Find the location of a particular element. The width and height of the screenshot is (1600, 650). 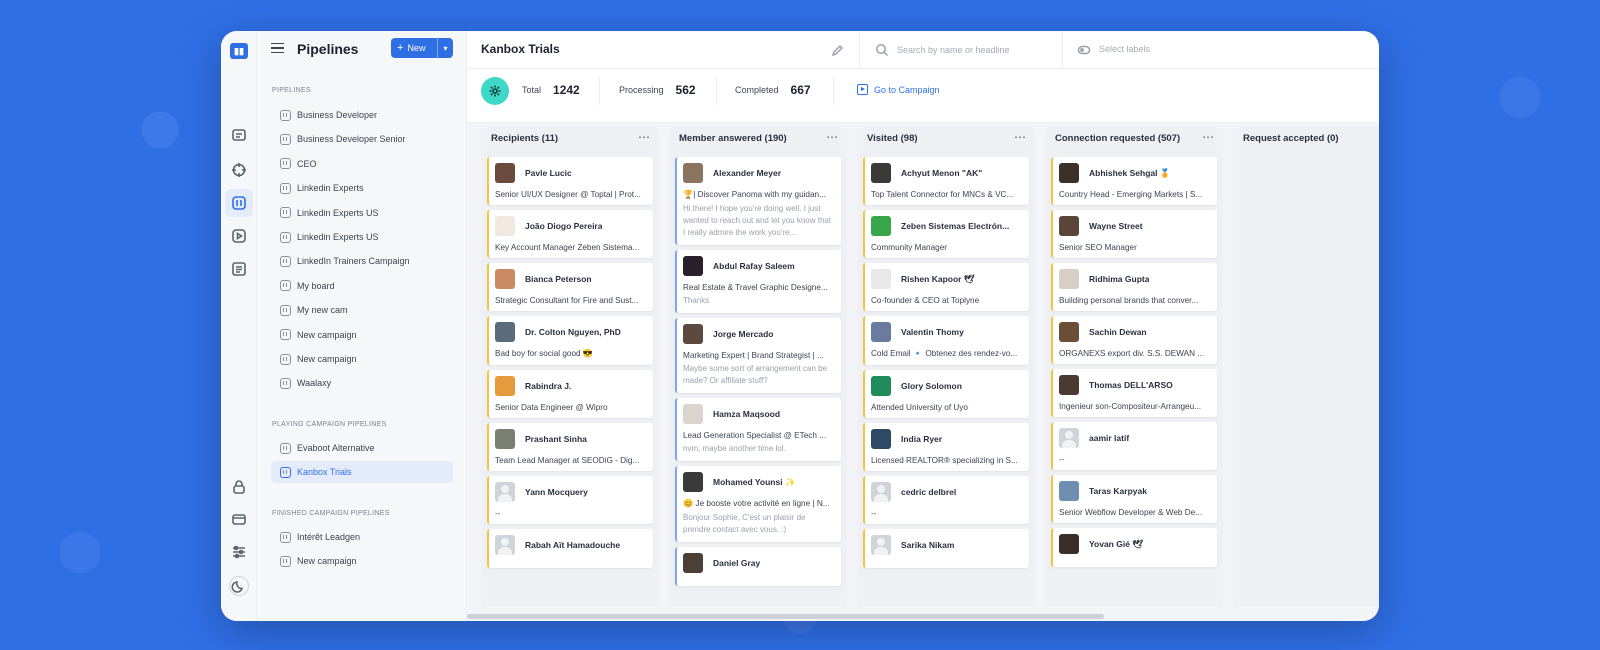

lead-name: Rabah Aït Hamadouche is located at coordinates (573, 545).